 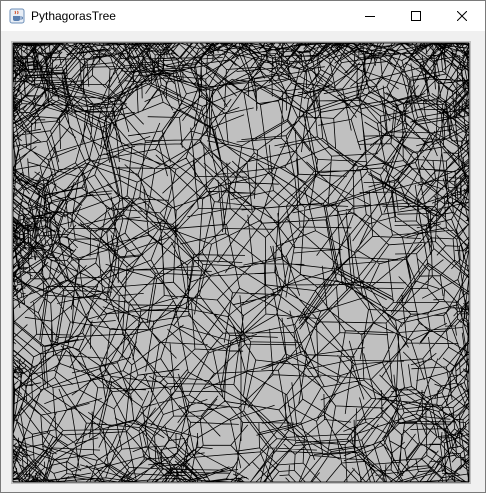 What do you see at coordinates (17, 16) in the screenshot?
I see `java-coffee-cup-icon` at bounding box center [17, 16].